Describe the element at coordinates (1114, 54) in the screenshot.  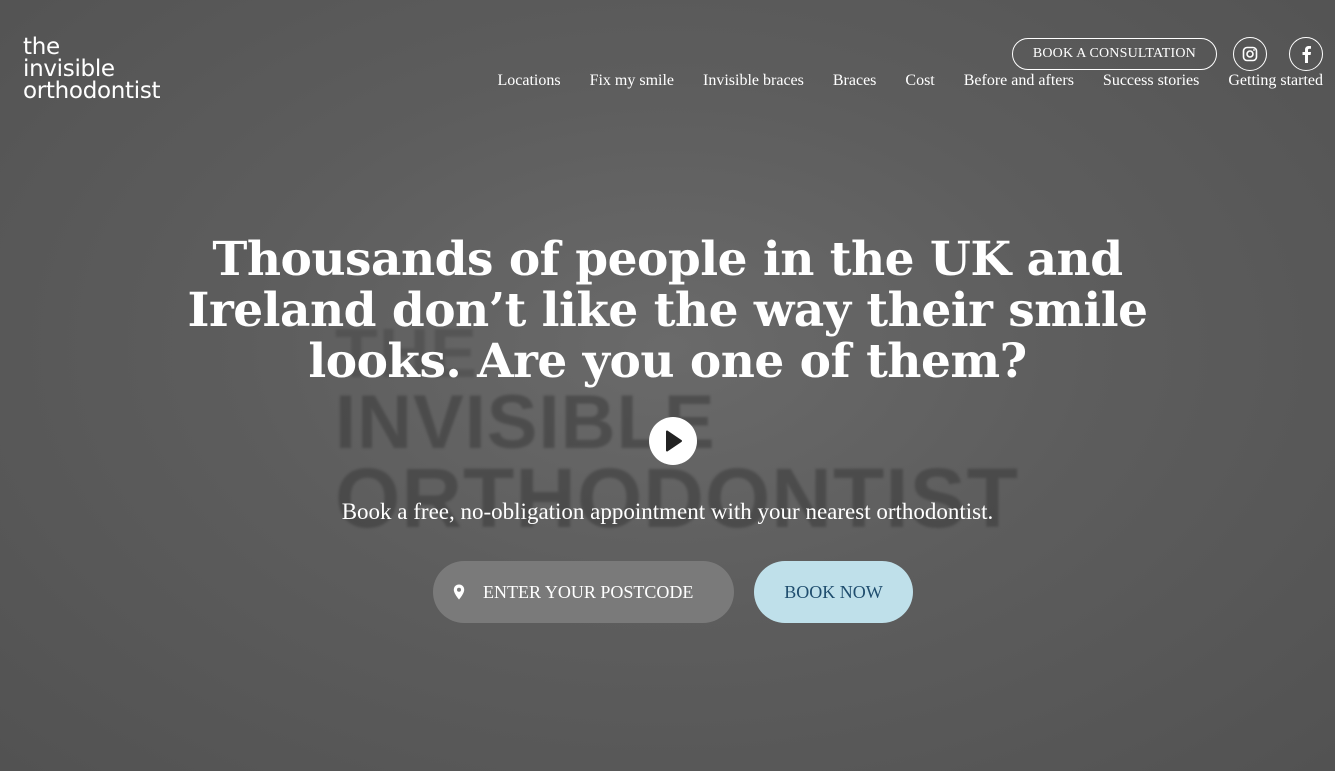
I see `book-consultation-button: BOOK A CONSULTATION` at that location.